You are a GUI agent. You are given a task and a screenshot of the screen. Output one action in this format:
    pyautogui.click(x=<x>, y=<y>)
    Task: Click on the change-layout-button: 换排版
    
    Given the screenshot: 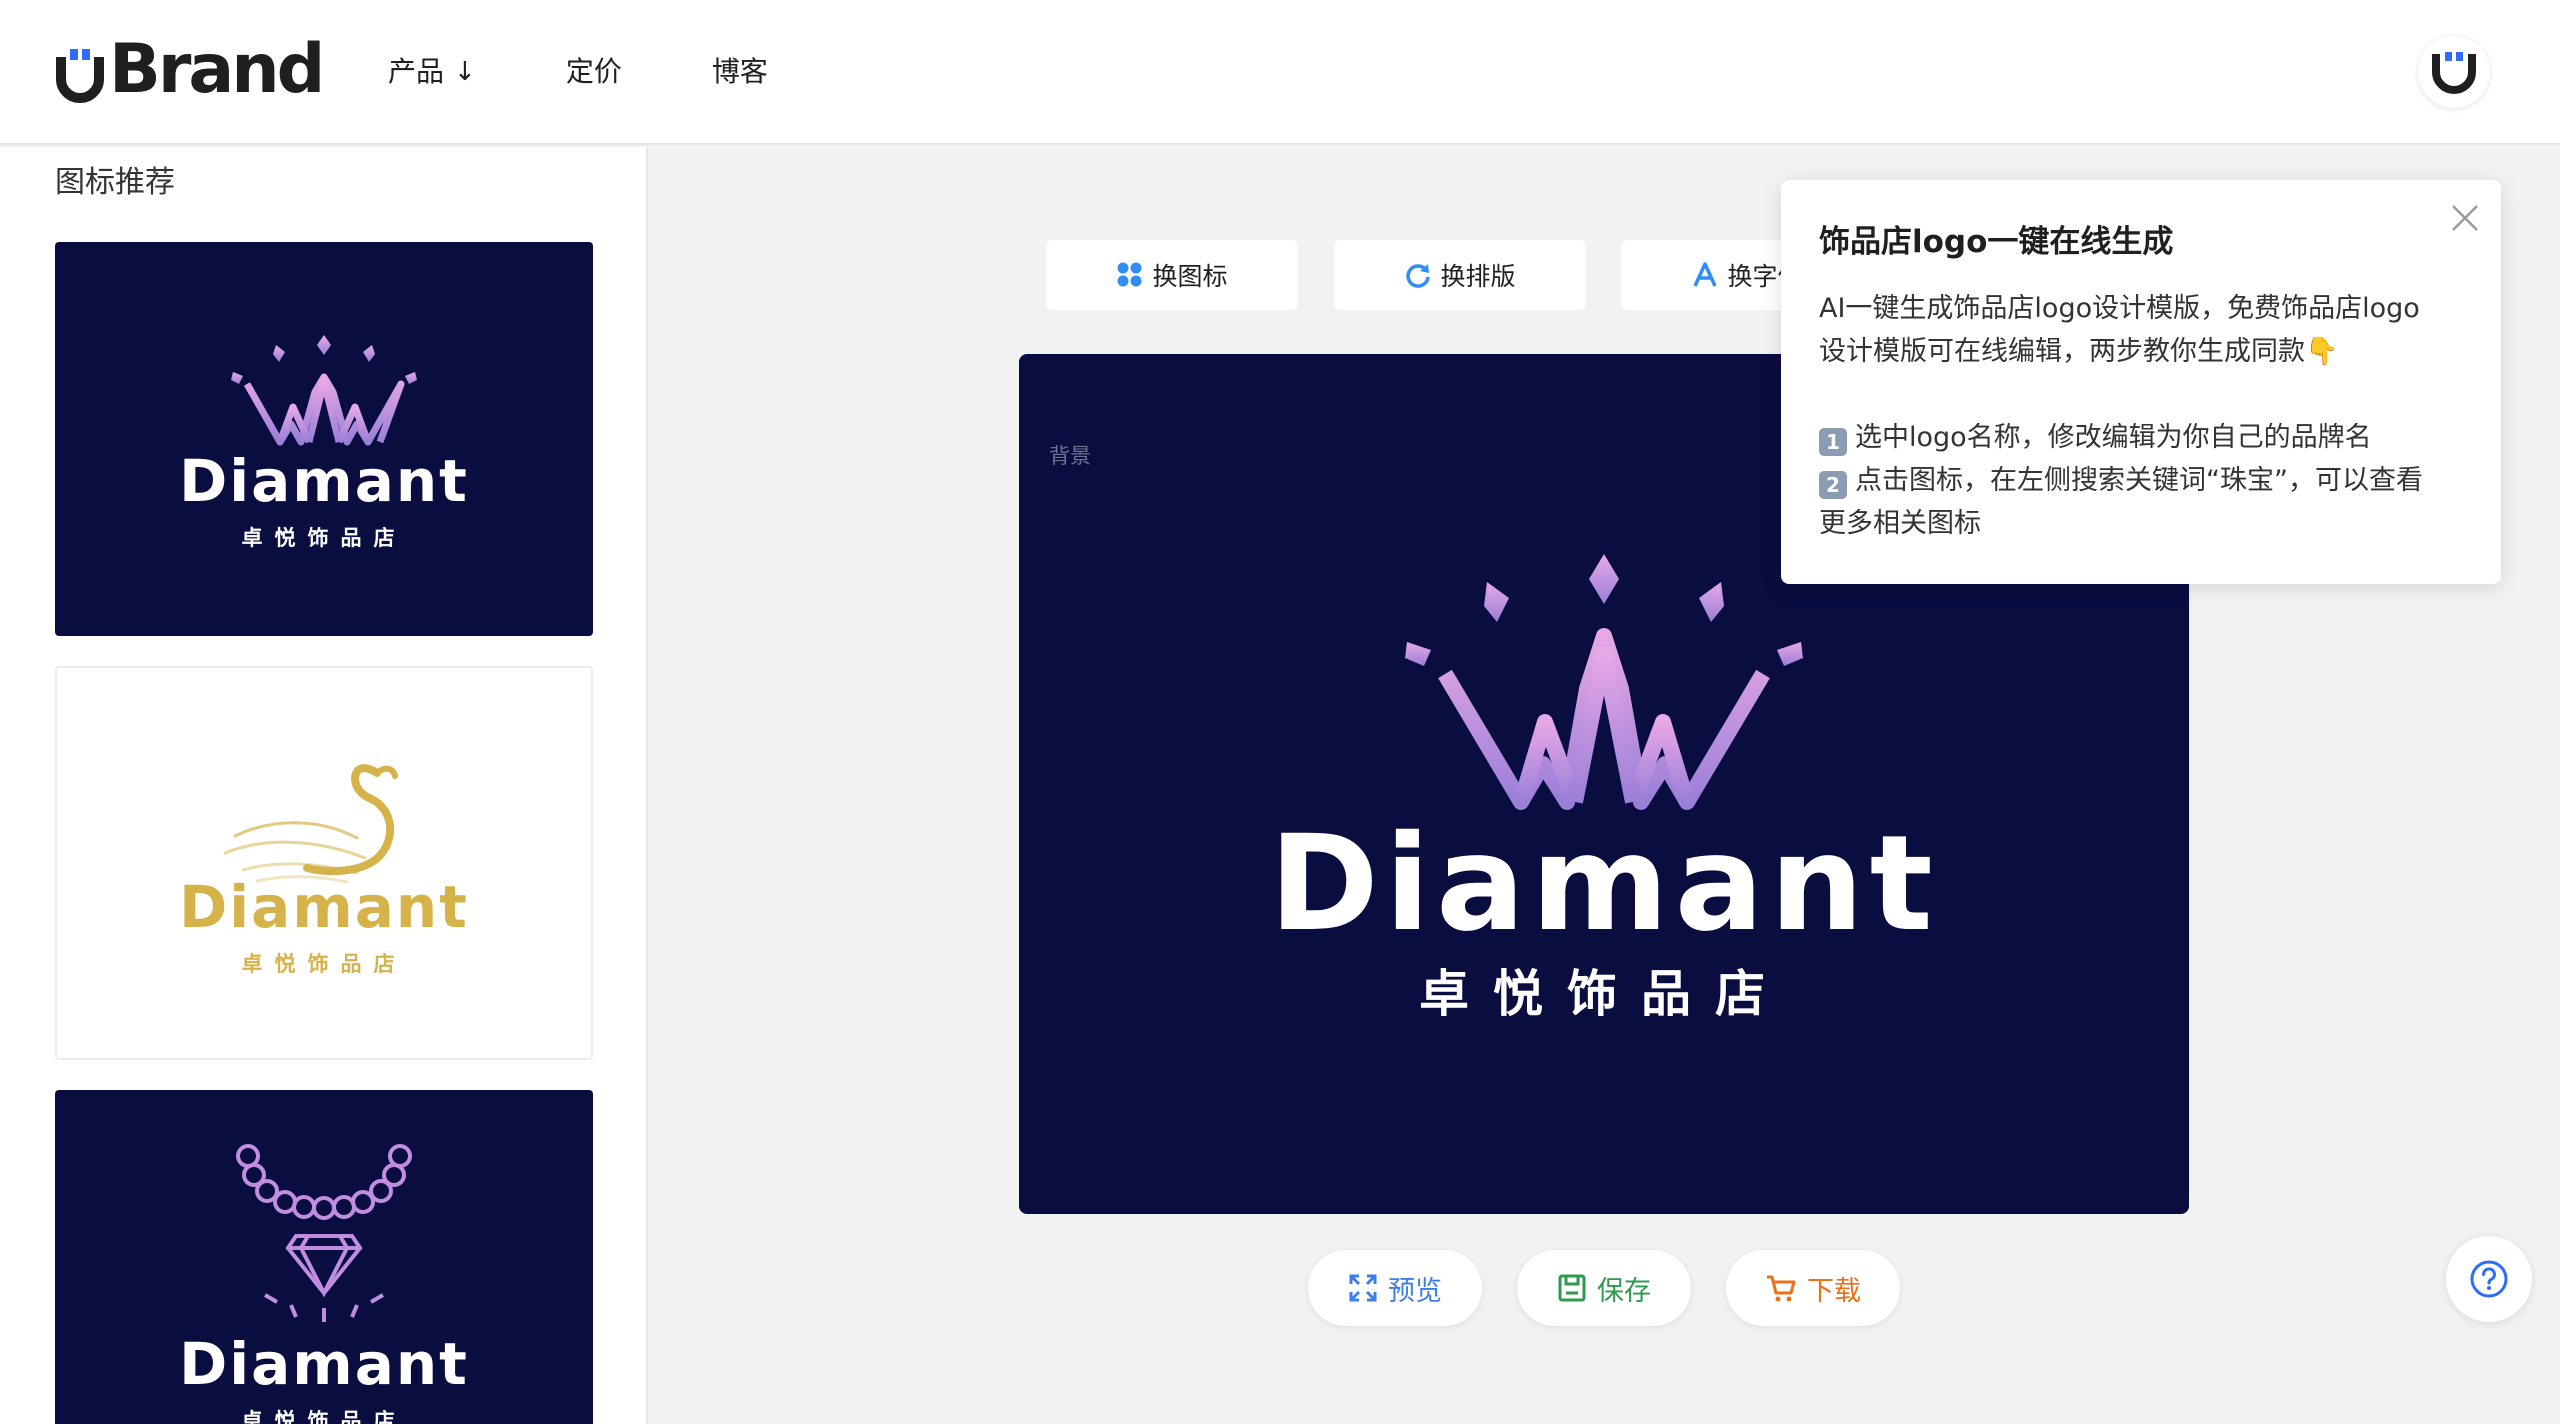 What is the action you would take?
    pyautogui.click(x=1460, y=275)
    